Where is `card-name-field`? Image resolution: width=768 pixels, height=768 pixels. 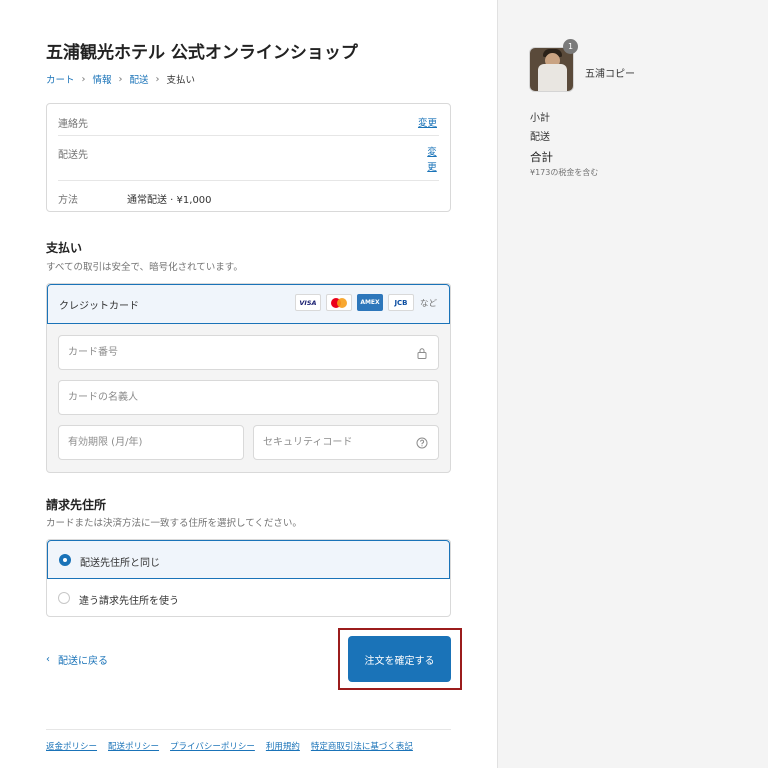
card-name-field is located at coordinates (248, 397).